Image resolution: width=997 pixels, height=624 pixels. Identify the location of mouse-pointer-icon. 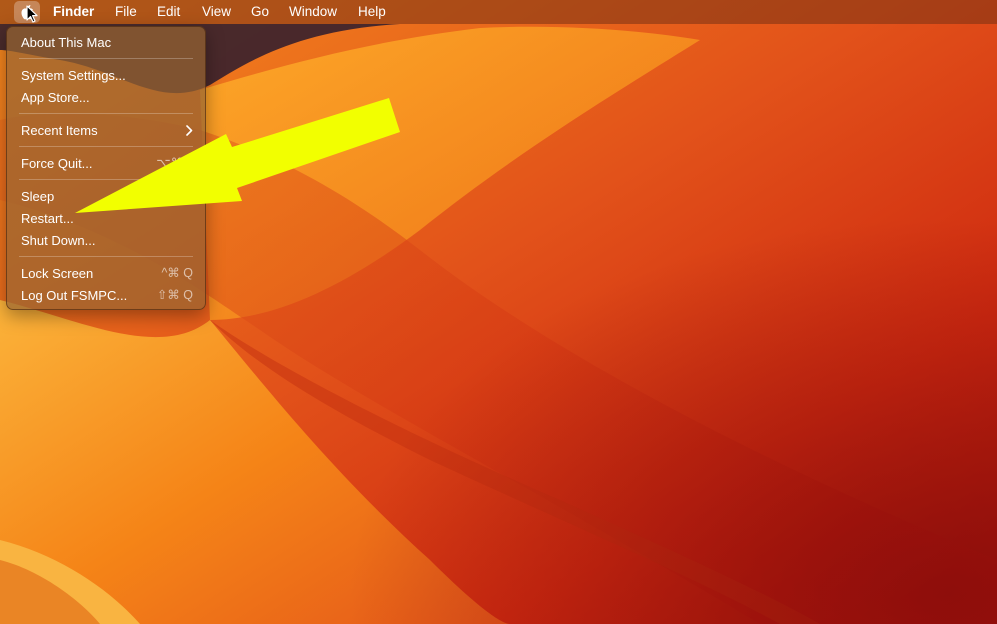
(32, 14).